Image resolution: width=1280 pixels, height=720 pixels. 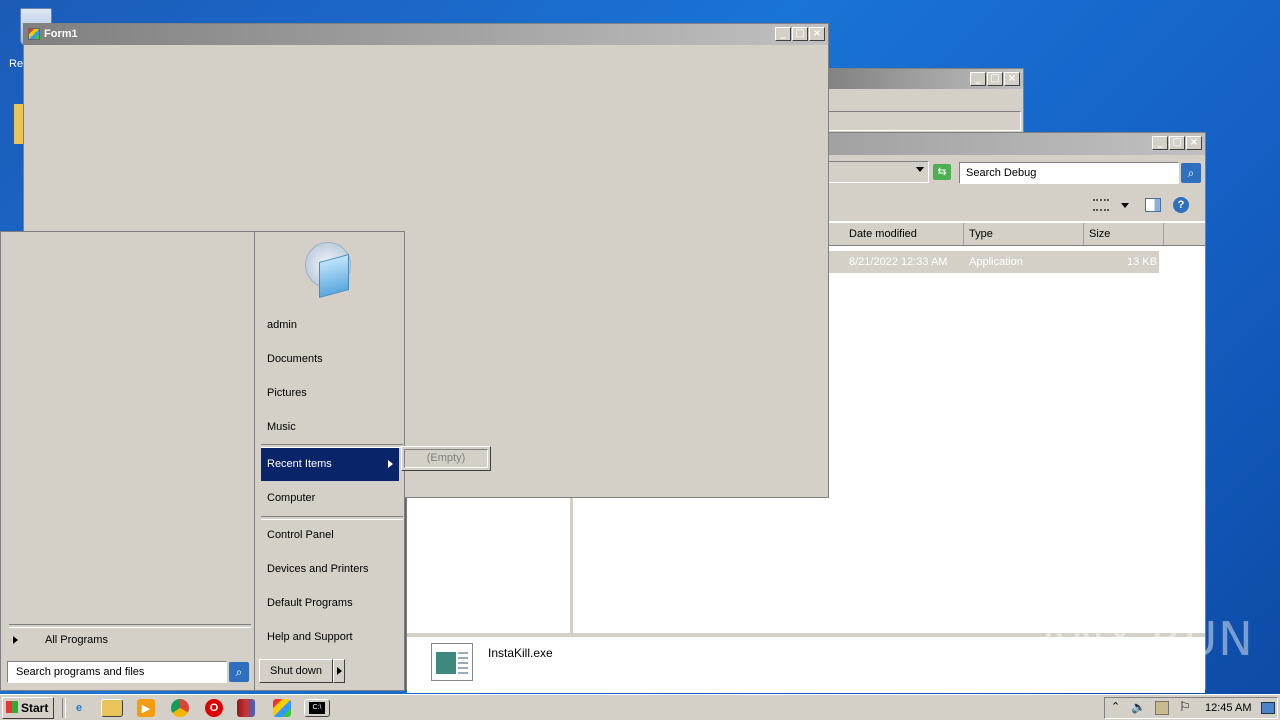 What do you see at coordinates (996, 262) in the screenshot?
I see `file-type: Application` at bounding box center [996, 262].